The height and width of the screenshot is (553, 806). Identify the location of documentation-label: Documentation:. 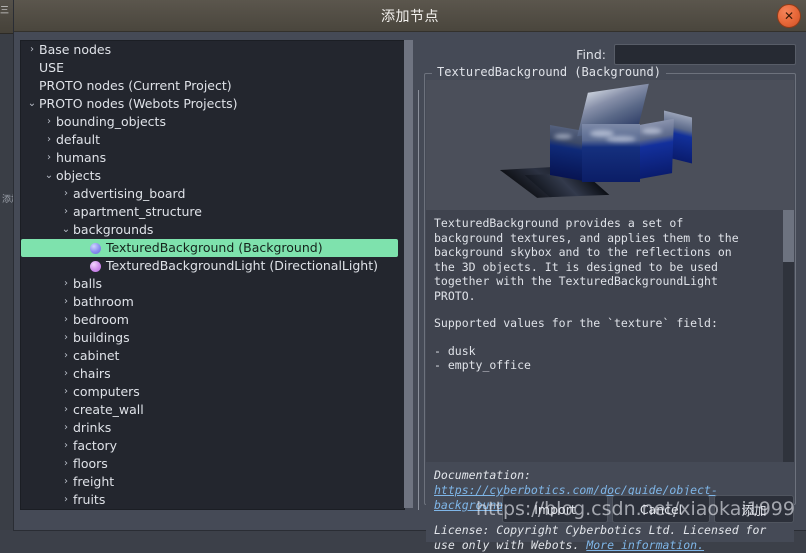
(482, 475).